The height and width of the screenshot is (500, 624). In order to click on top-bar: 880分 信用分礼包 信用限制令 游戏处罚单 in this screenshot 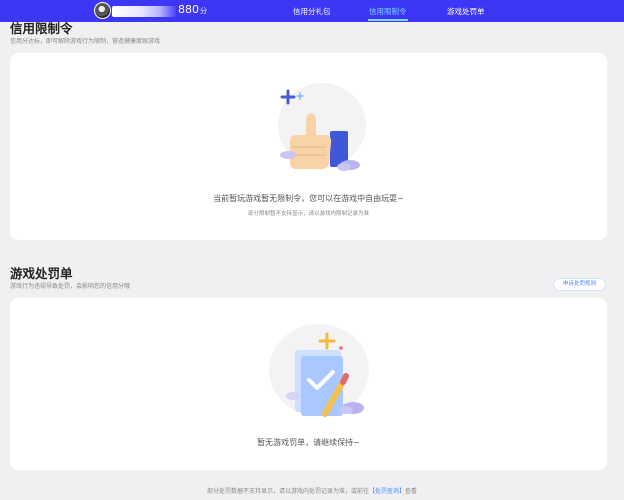, I will do `click(312, 11)`.